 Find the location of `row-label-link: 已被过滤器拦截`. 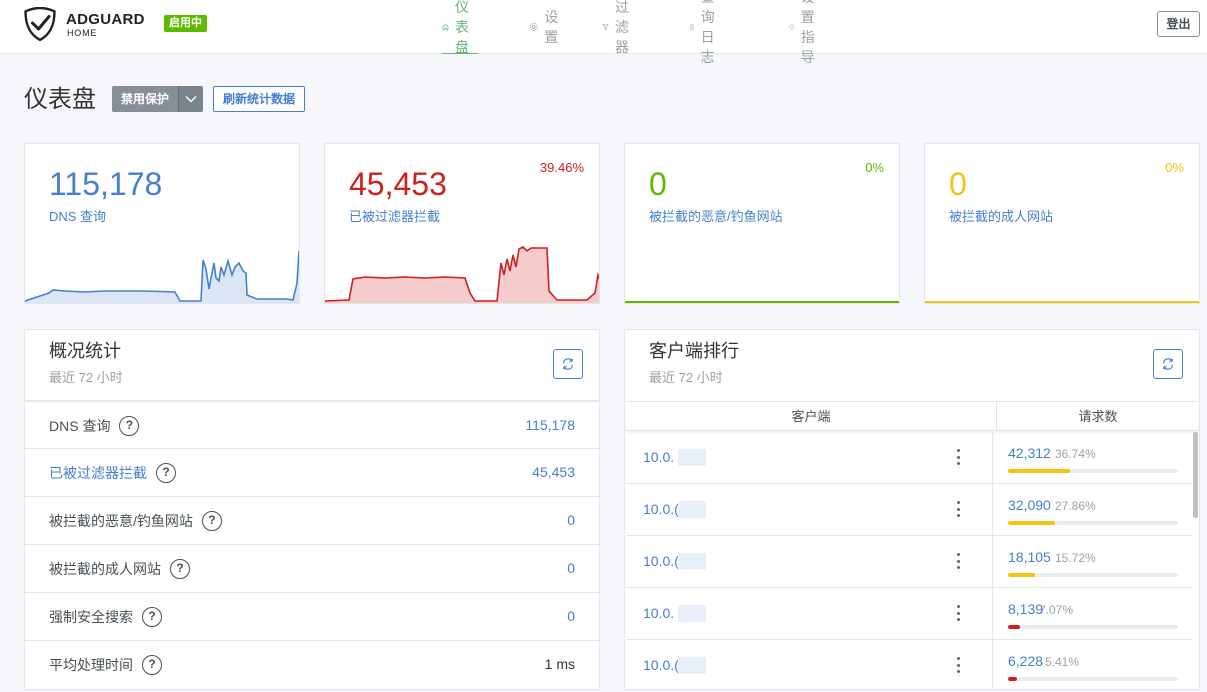

row-label-link: 已被过滤器拦截 is located at coordinates (98, 473).